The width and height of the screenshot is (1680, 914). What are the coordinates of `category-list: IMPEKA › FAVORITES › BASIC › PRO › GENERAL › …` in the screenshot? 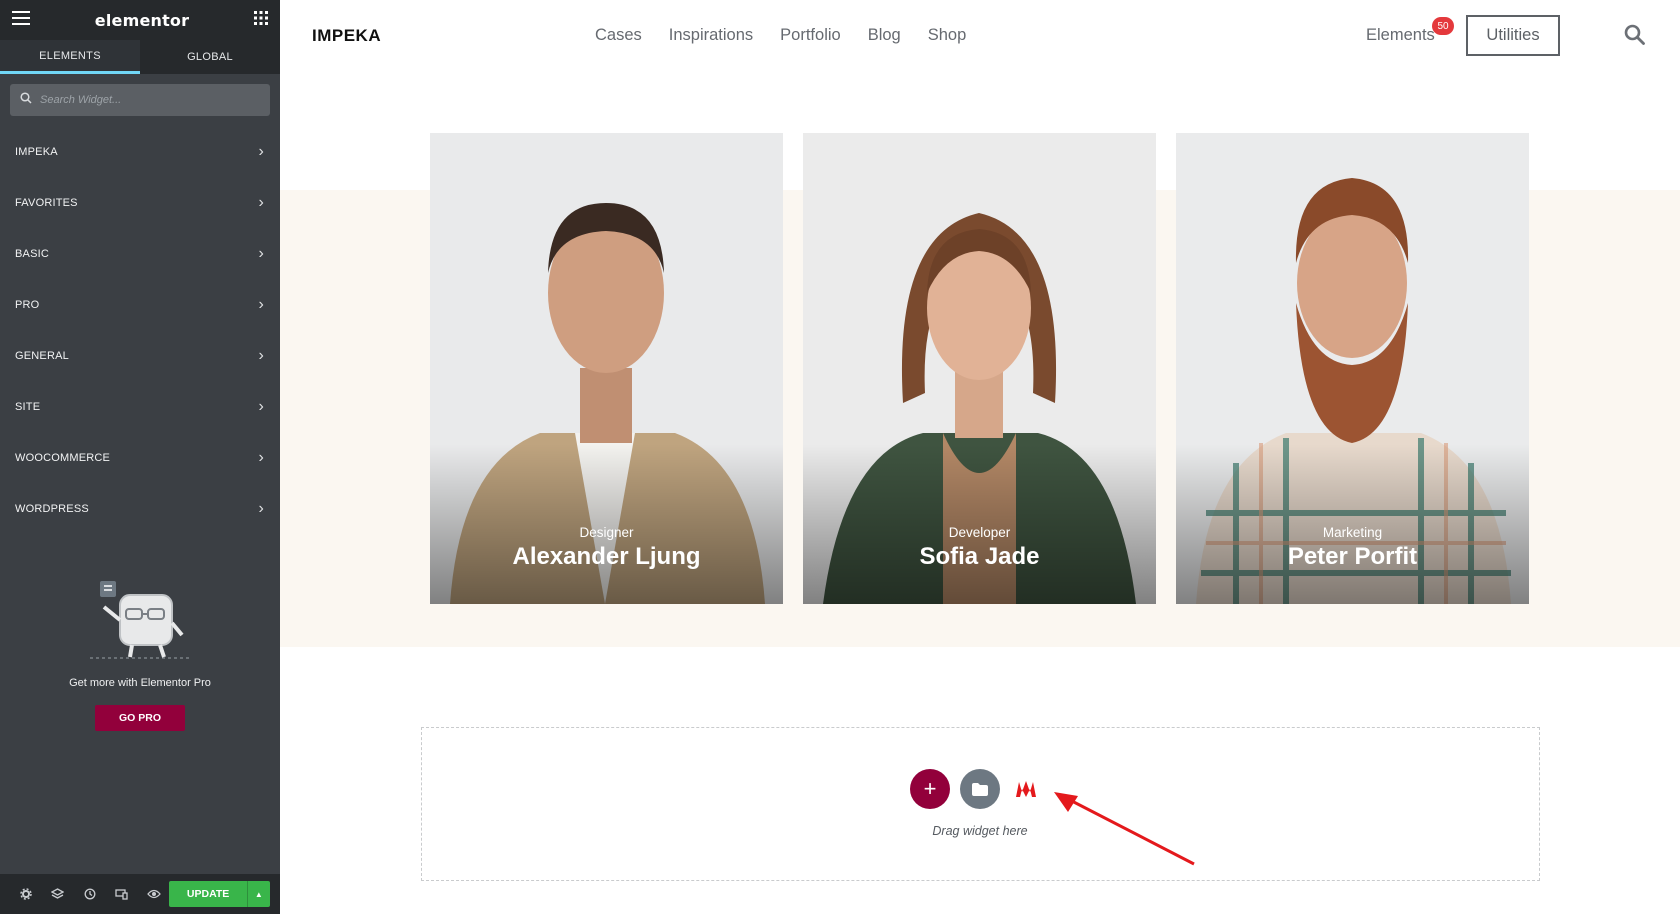 It's located at (140, 330).